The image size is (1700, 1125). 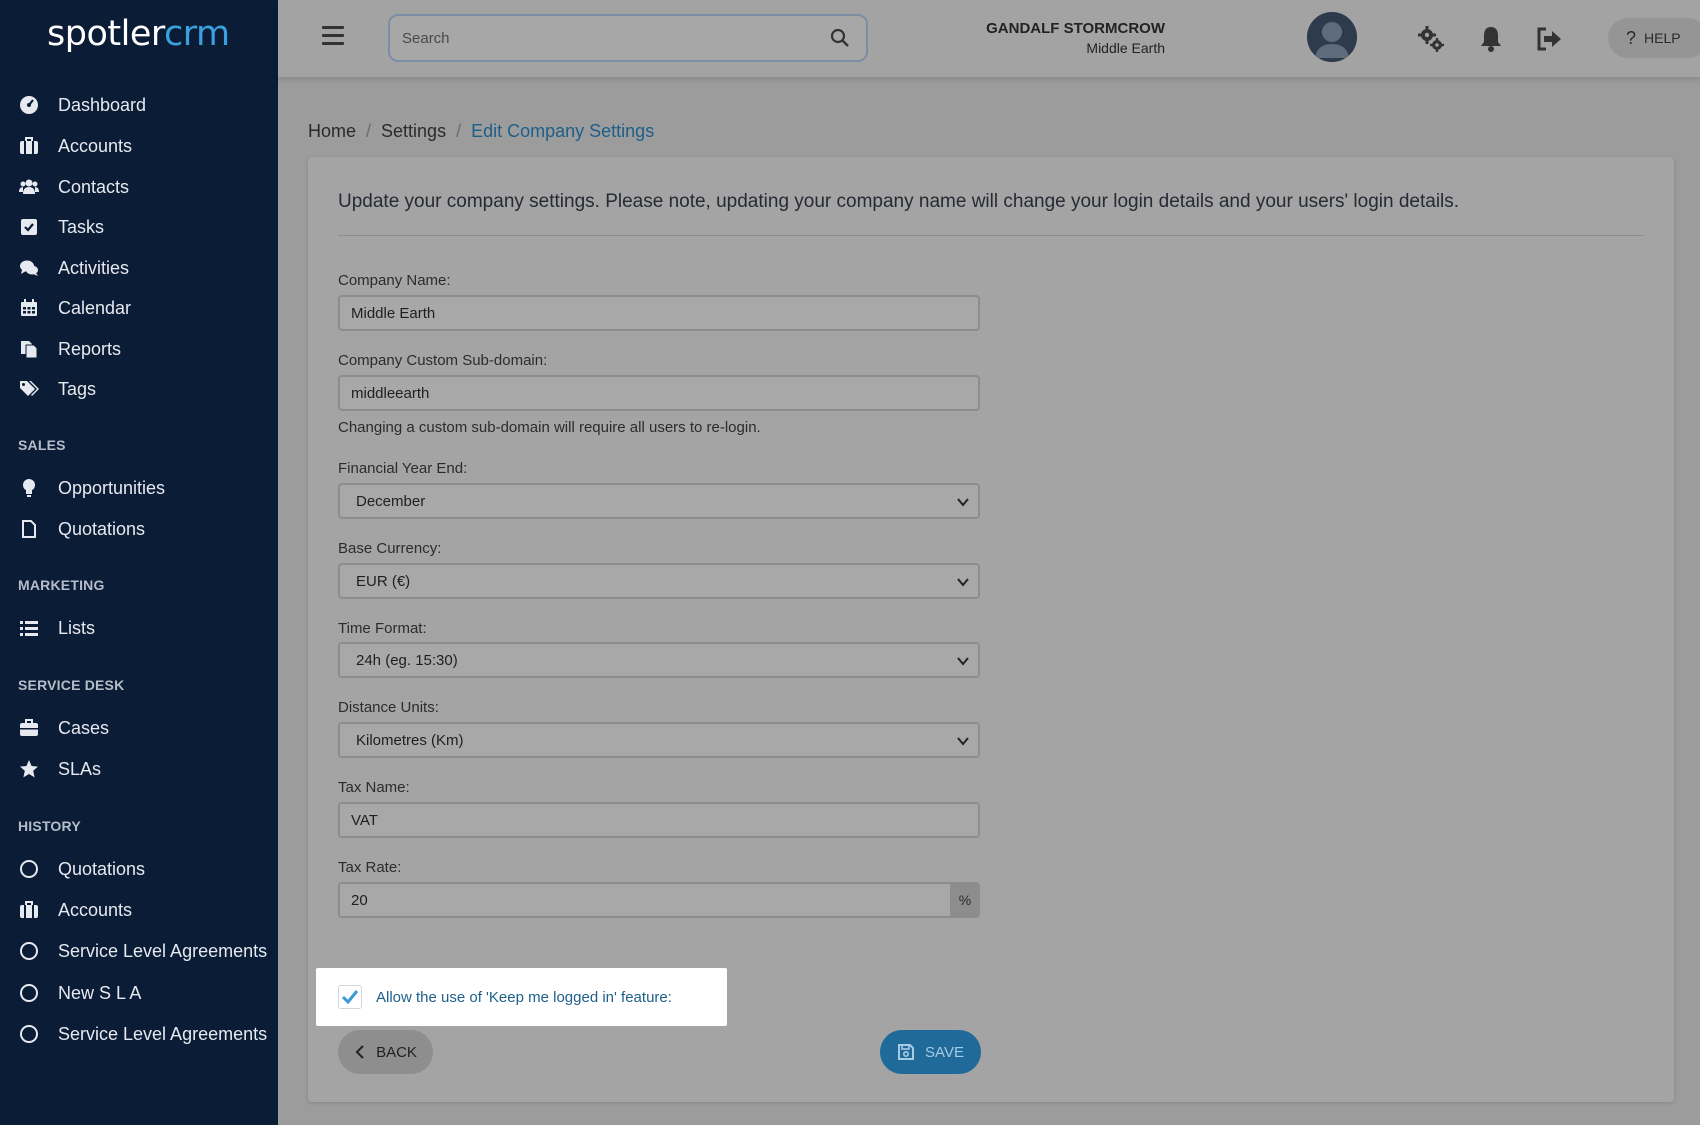 I want to click on hamburger-icon, so click(x=333, y=27).